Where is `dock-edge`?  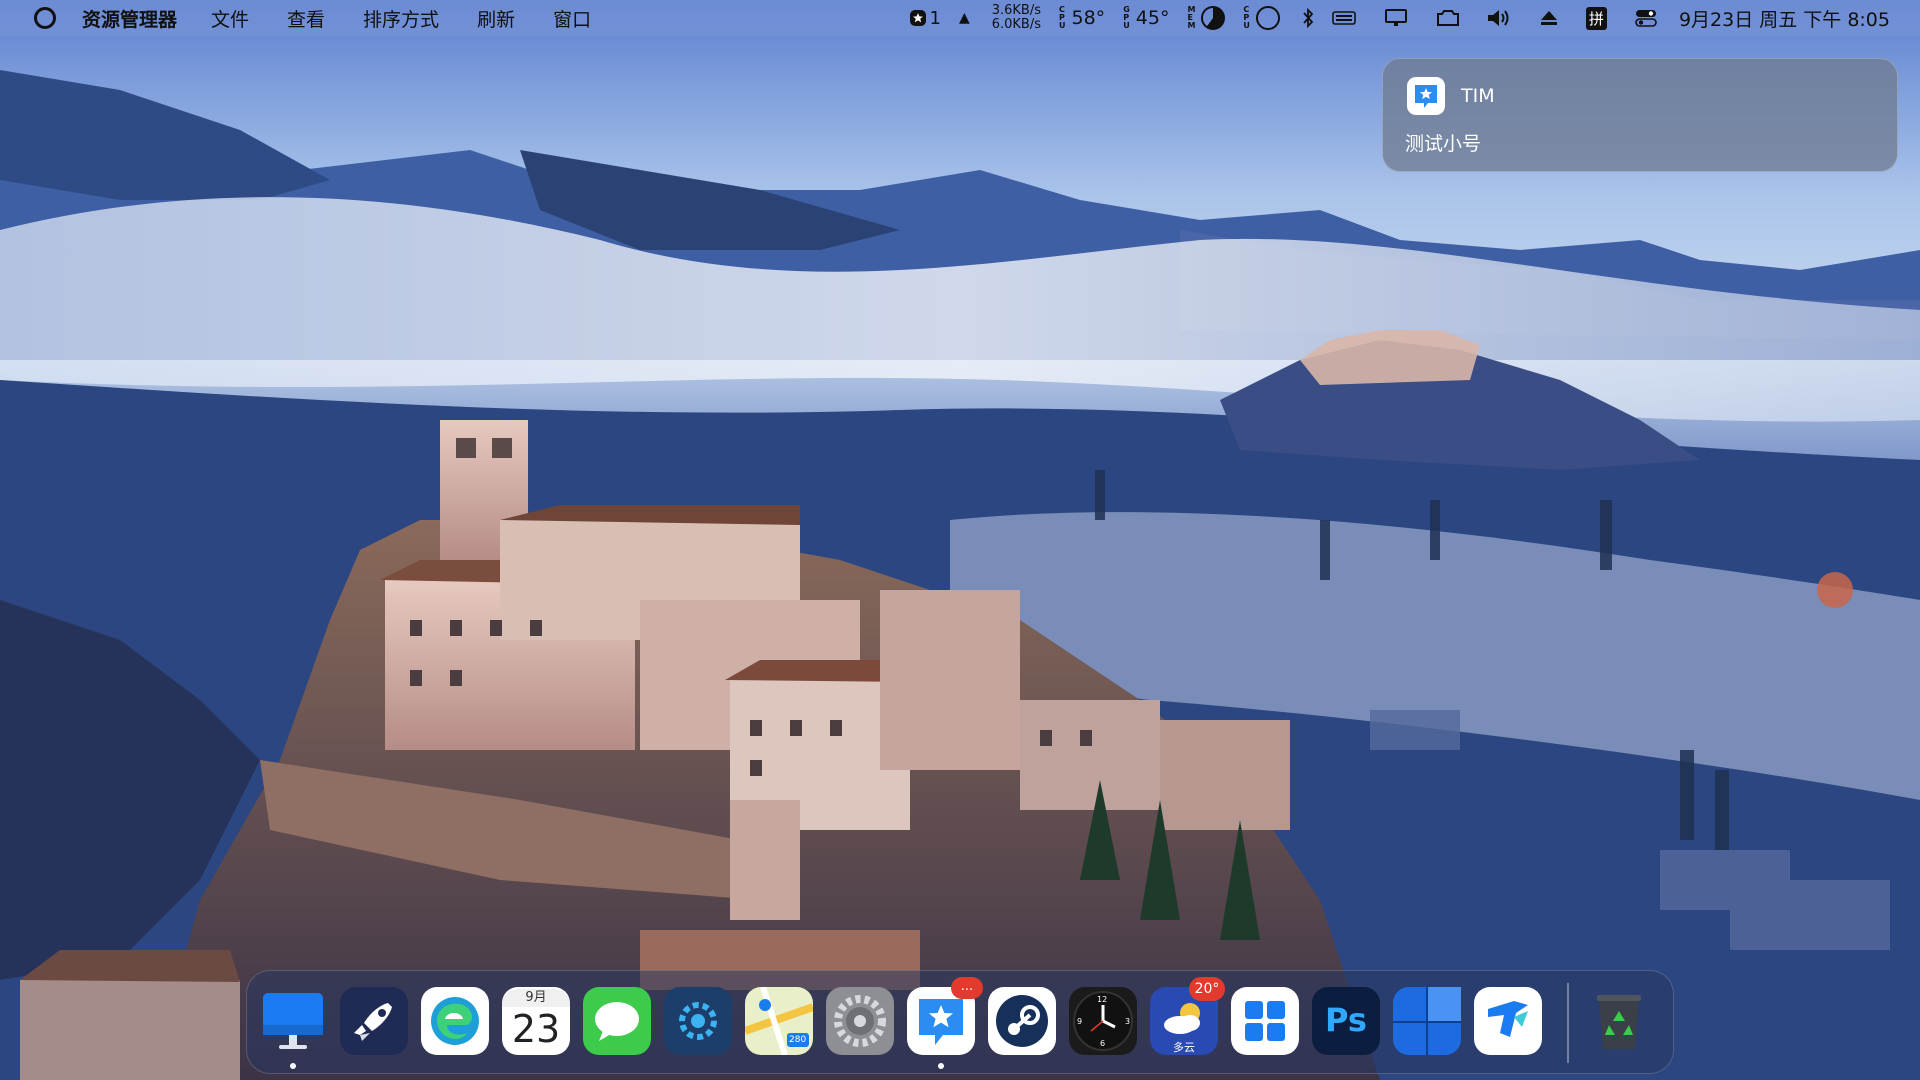 dock-edge is located at coordinates (455, 1021).